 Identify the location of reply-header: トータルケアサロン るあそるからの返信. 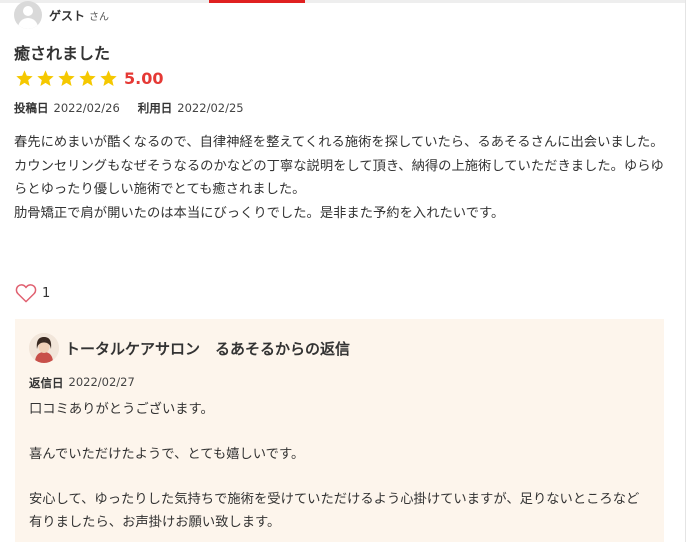
(189, 348).